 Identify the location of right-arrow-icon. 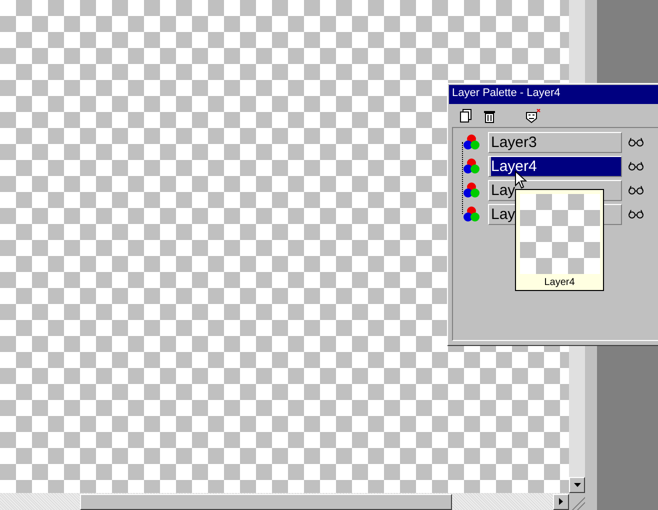
(561, 501).